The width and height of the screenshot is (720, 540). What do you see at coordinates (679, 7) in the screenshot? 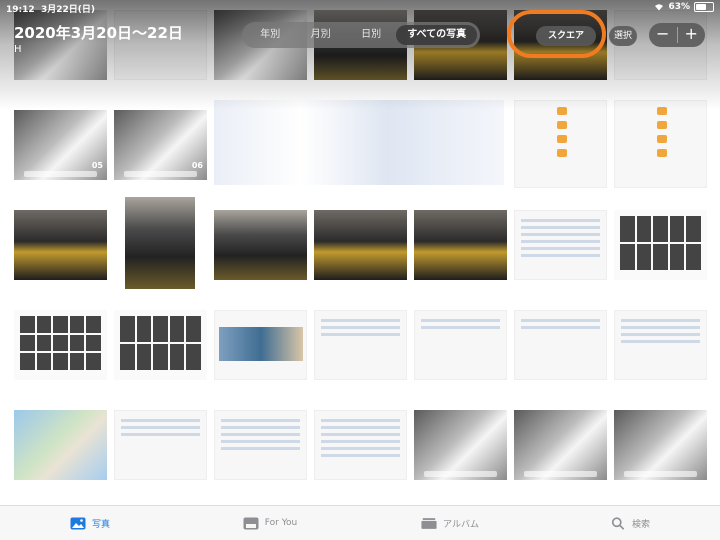
I see `battery-percent: 63%` at bounding box center [679, 7].